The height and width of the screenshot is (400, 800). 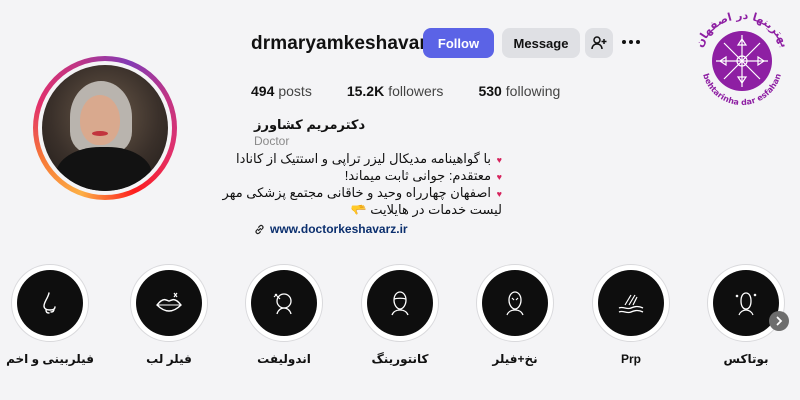 I want to click on face-lift-icon, so click(x=282, y=304).